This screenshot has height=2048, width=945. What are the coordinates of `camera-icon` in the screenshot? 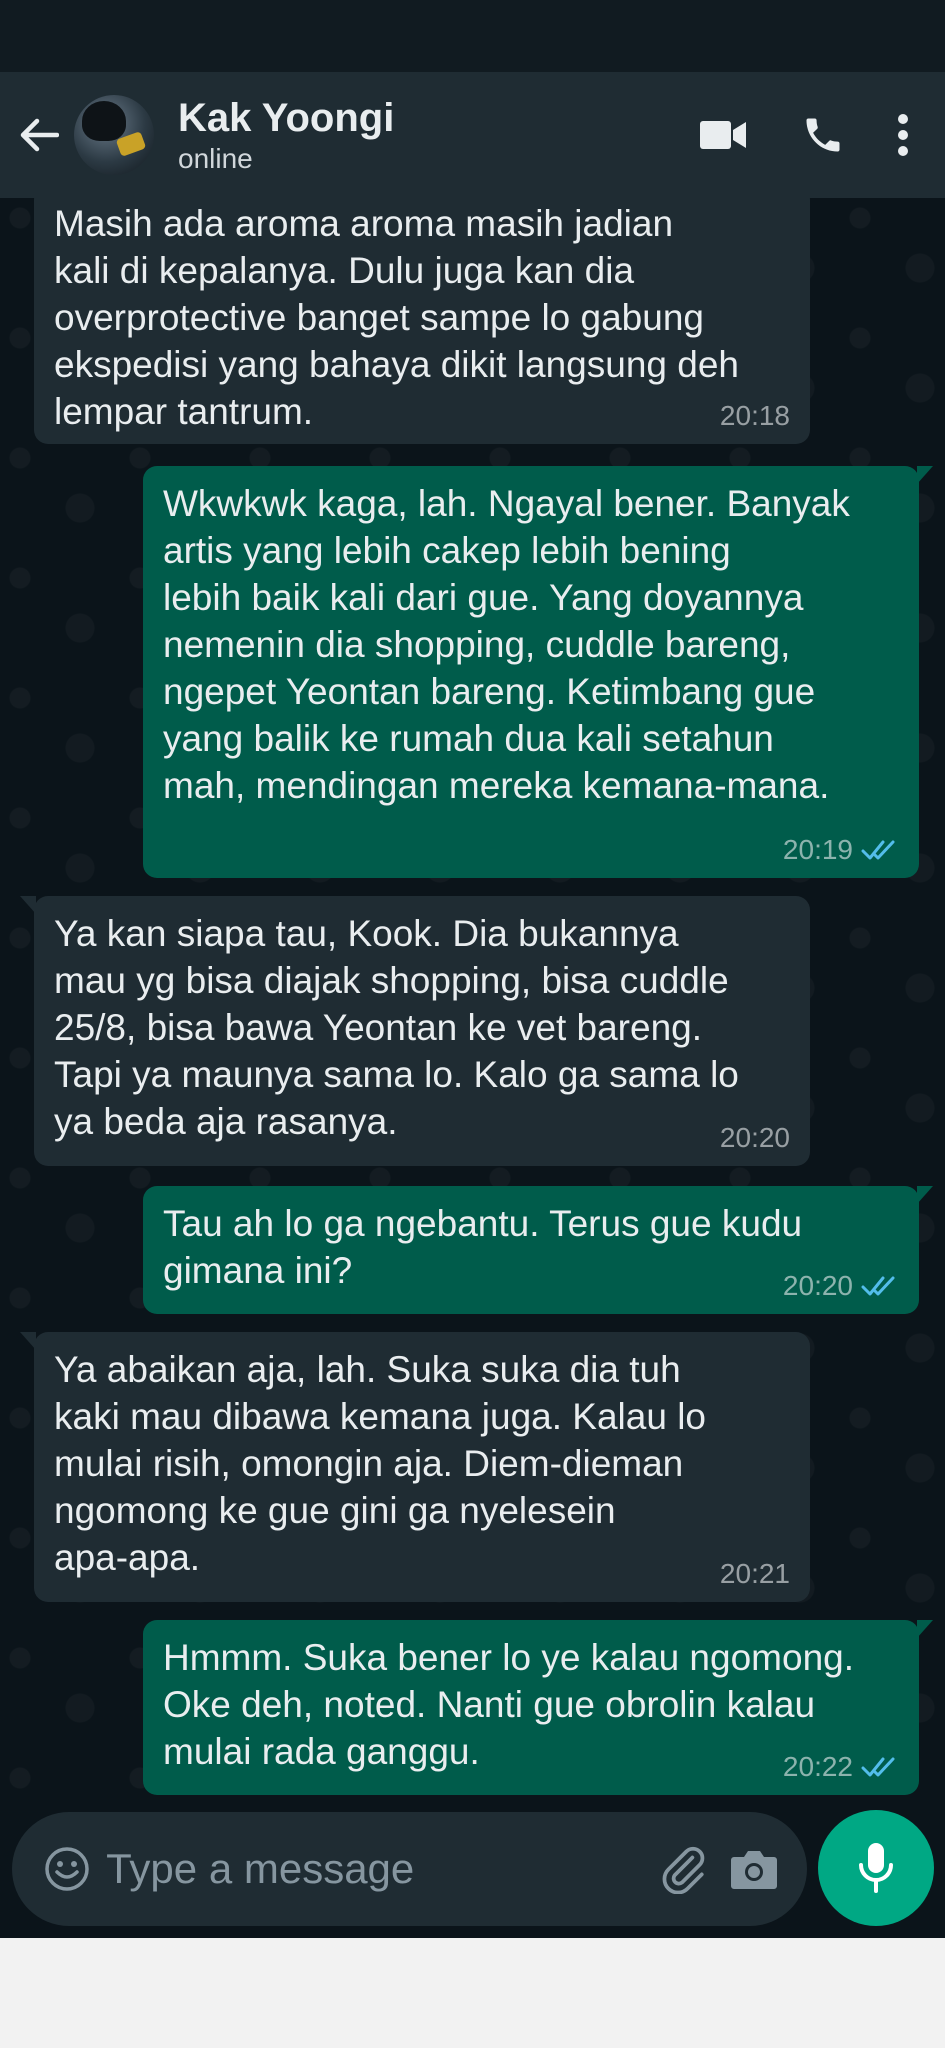 It's located at (753, 1870).